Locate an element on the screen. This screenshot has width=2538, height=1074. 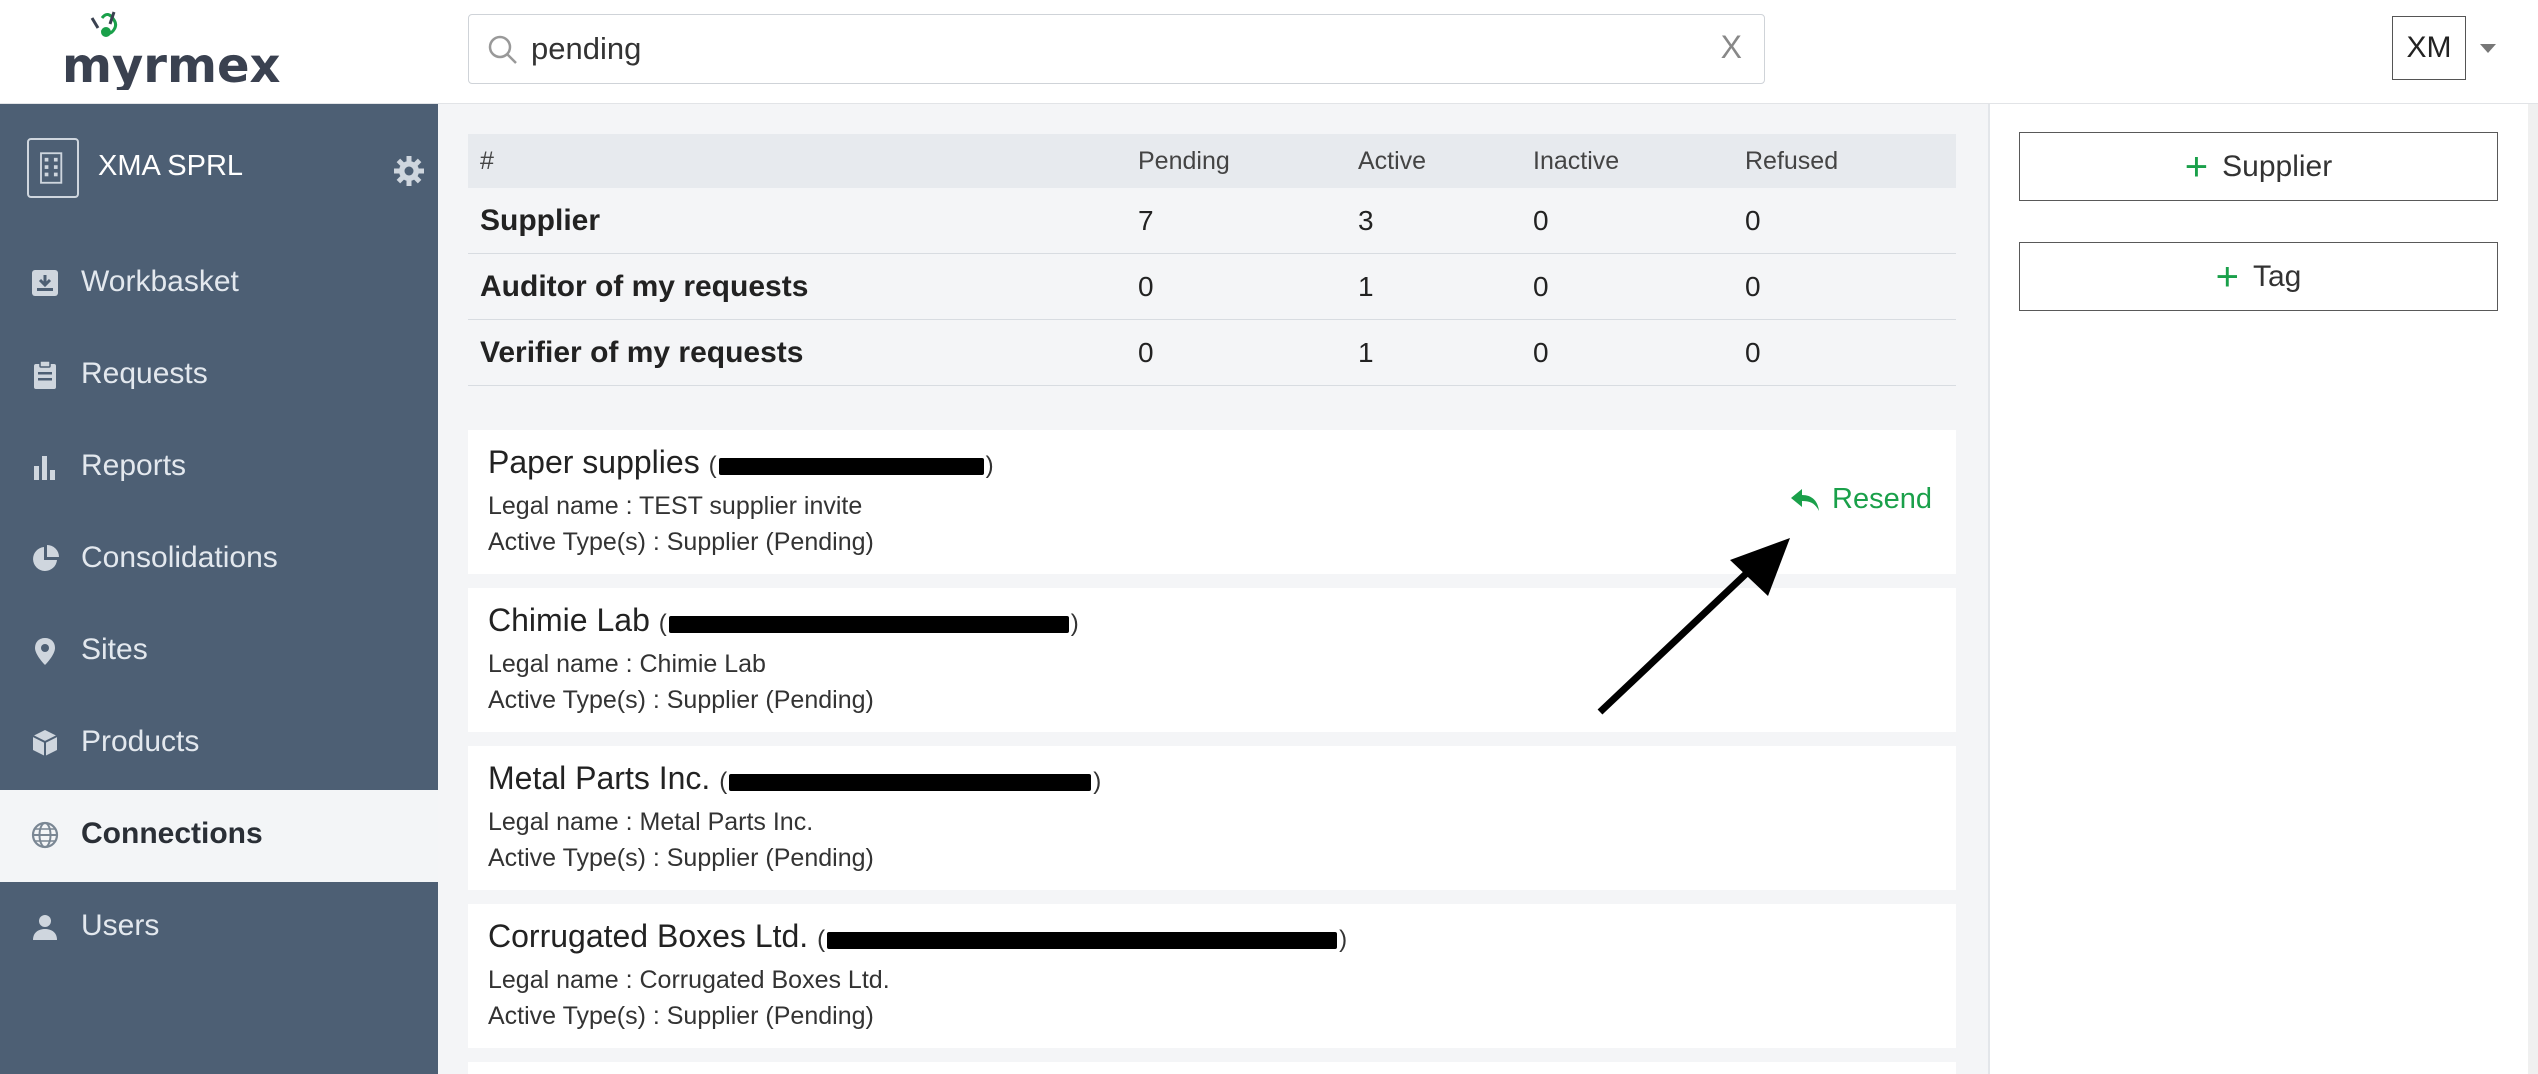
connection-legal-name: Legal name : TEST supplier invite is located at coordinates (675, 506).